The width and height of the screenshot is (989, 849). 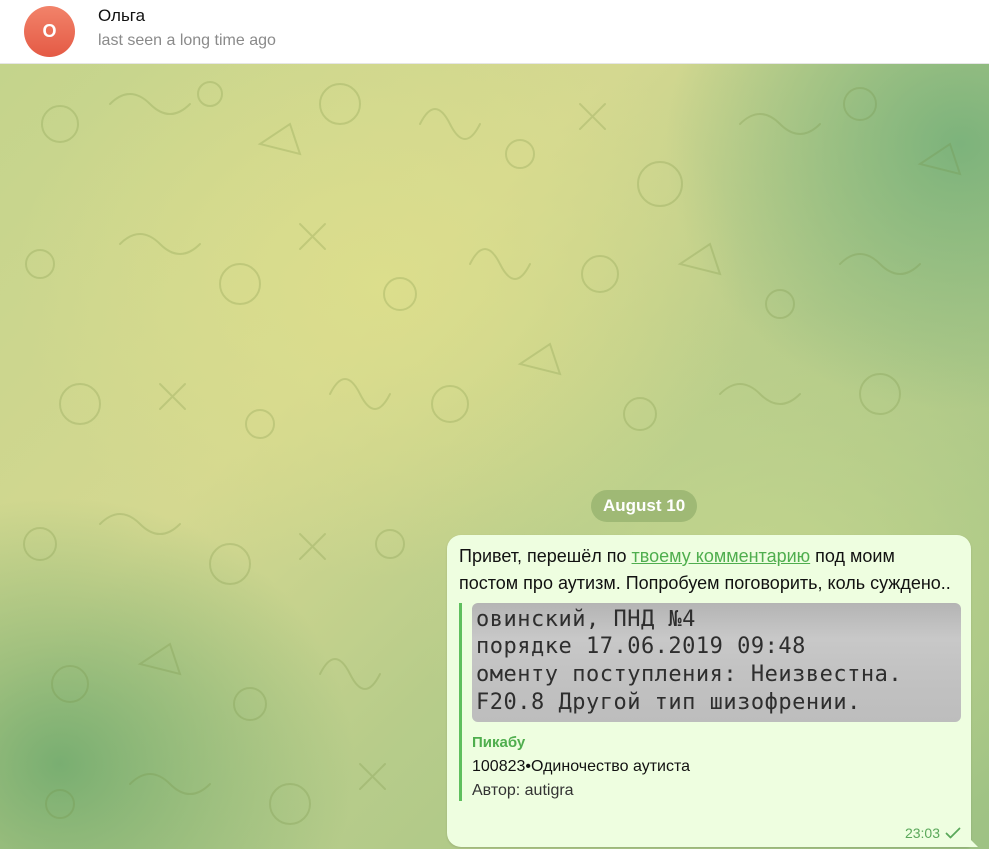 I want to click on message-meta: 23:03, so click(x=933, y=833).